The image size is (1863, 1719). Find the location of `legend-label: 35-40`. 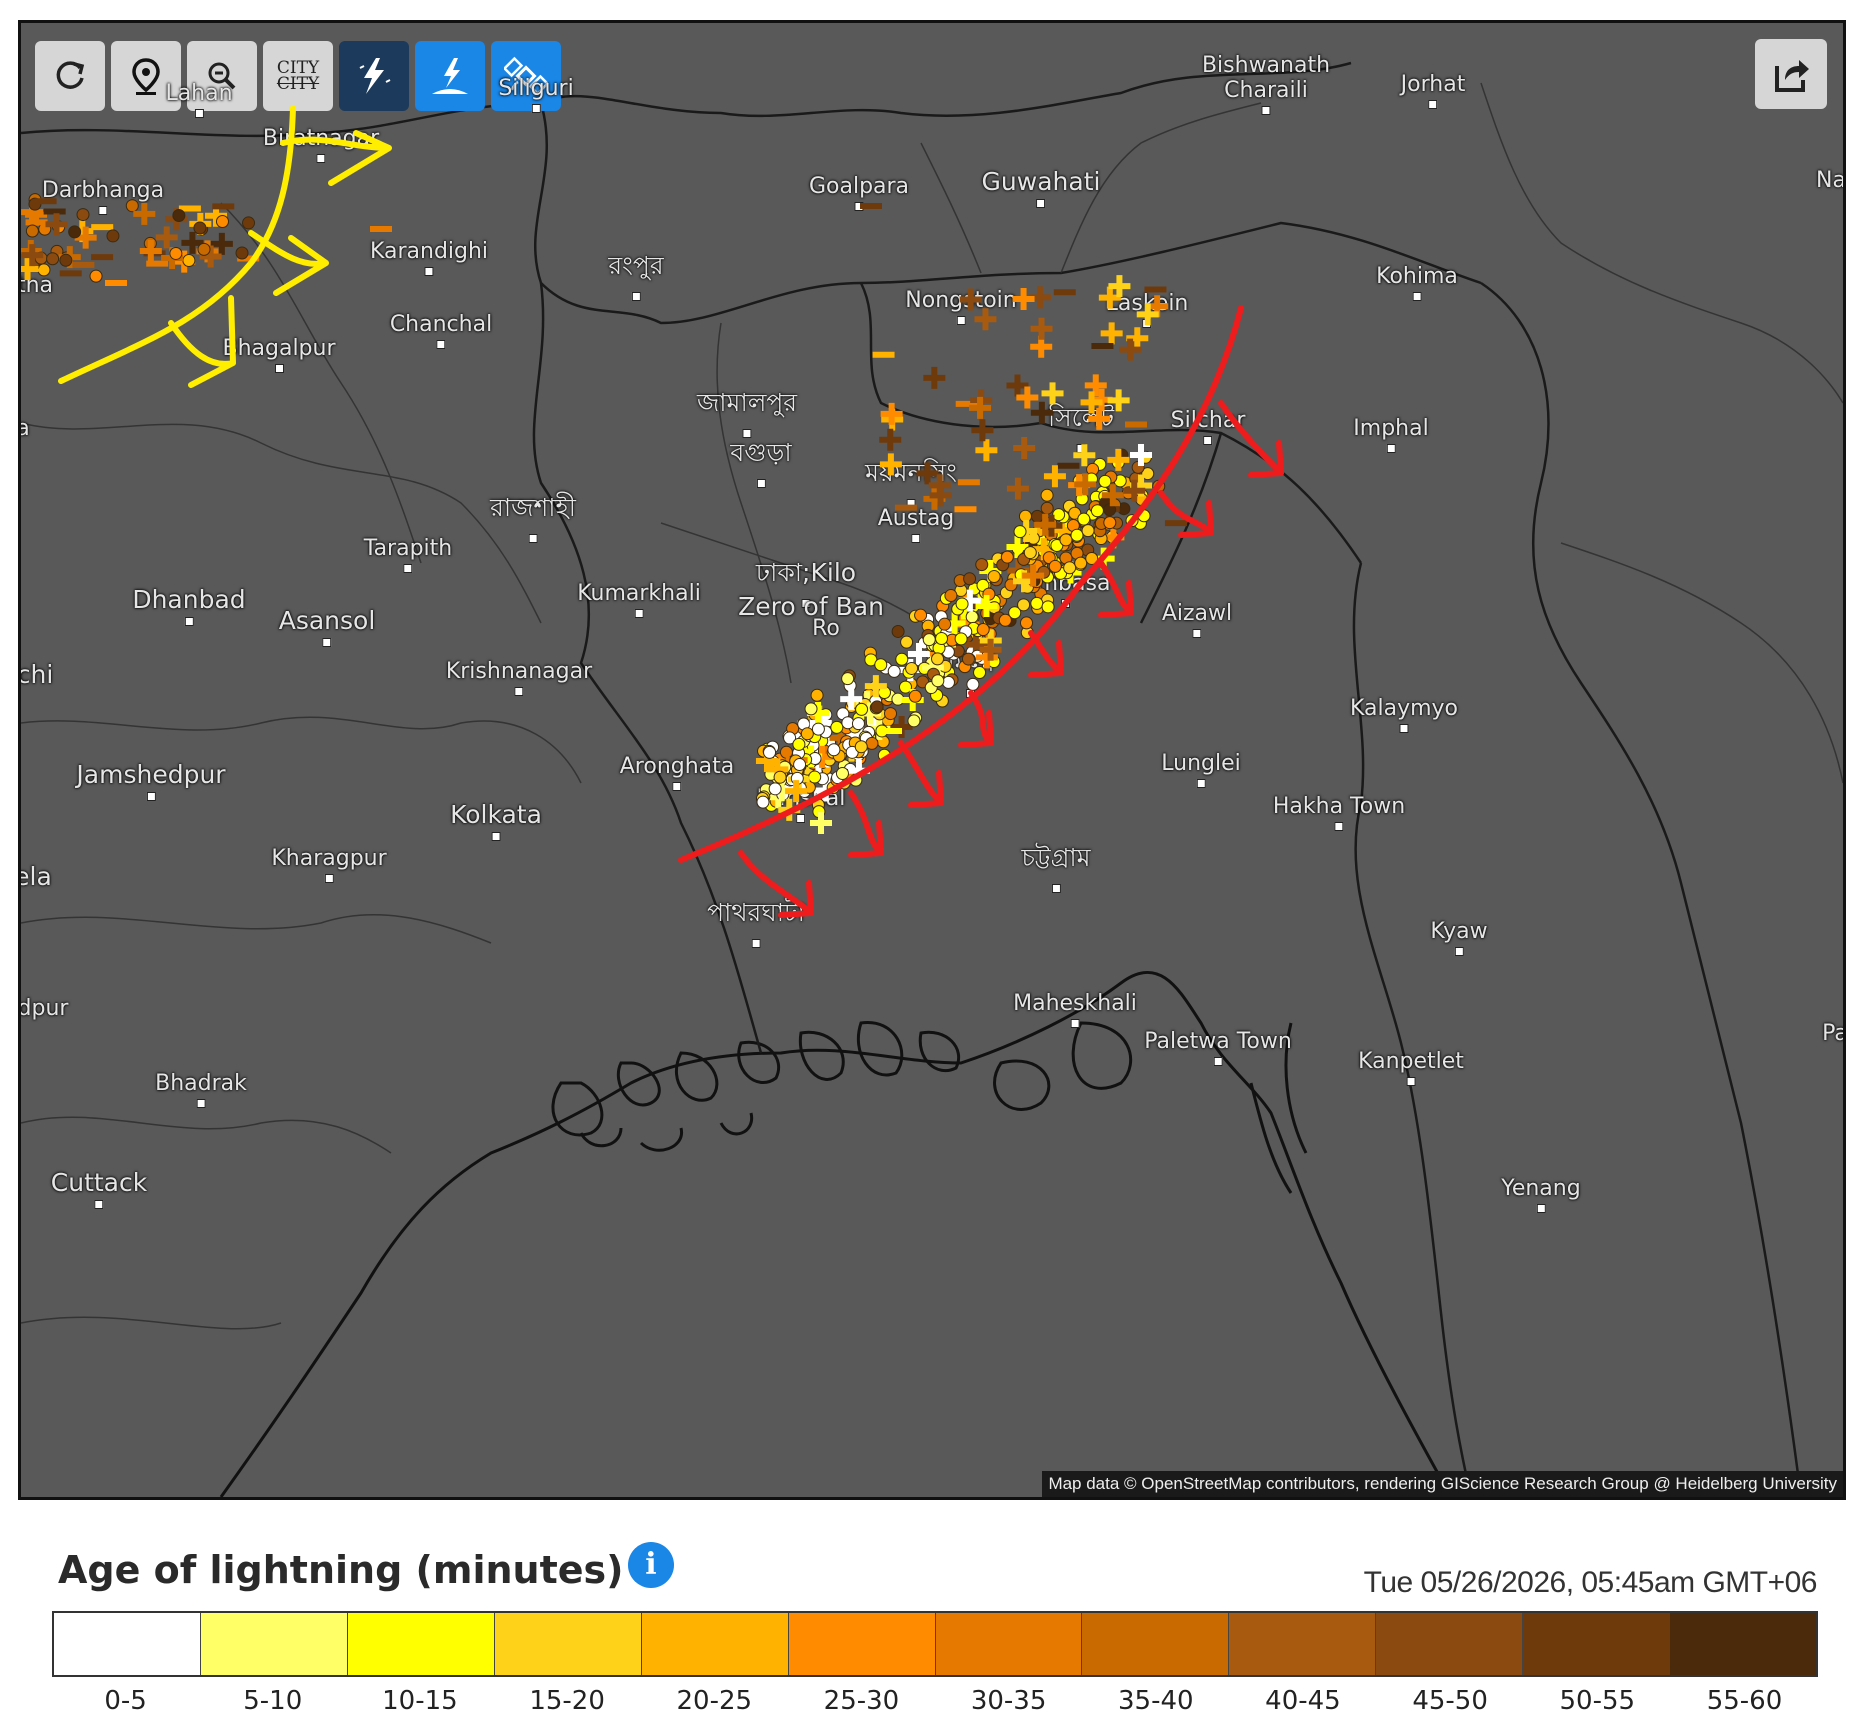

legend-label: 35-40 is located at coordinates (1156, 1701).